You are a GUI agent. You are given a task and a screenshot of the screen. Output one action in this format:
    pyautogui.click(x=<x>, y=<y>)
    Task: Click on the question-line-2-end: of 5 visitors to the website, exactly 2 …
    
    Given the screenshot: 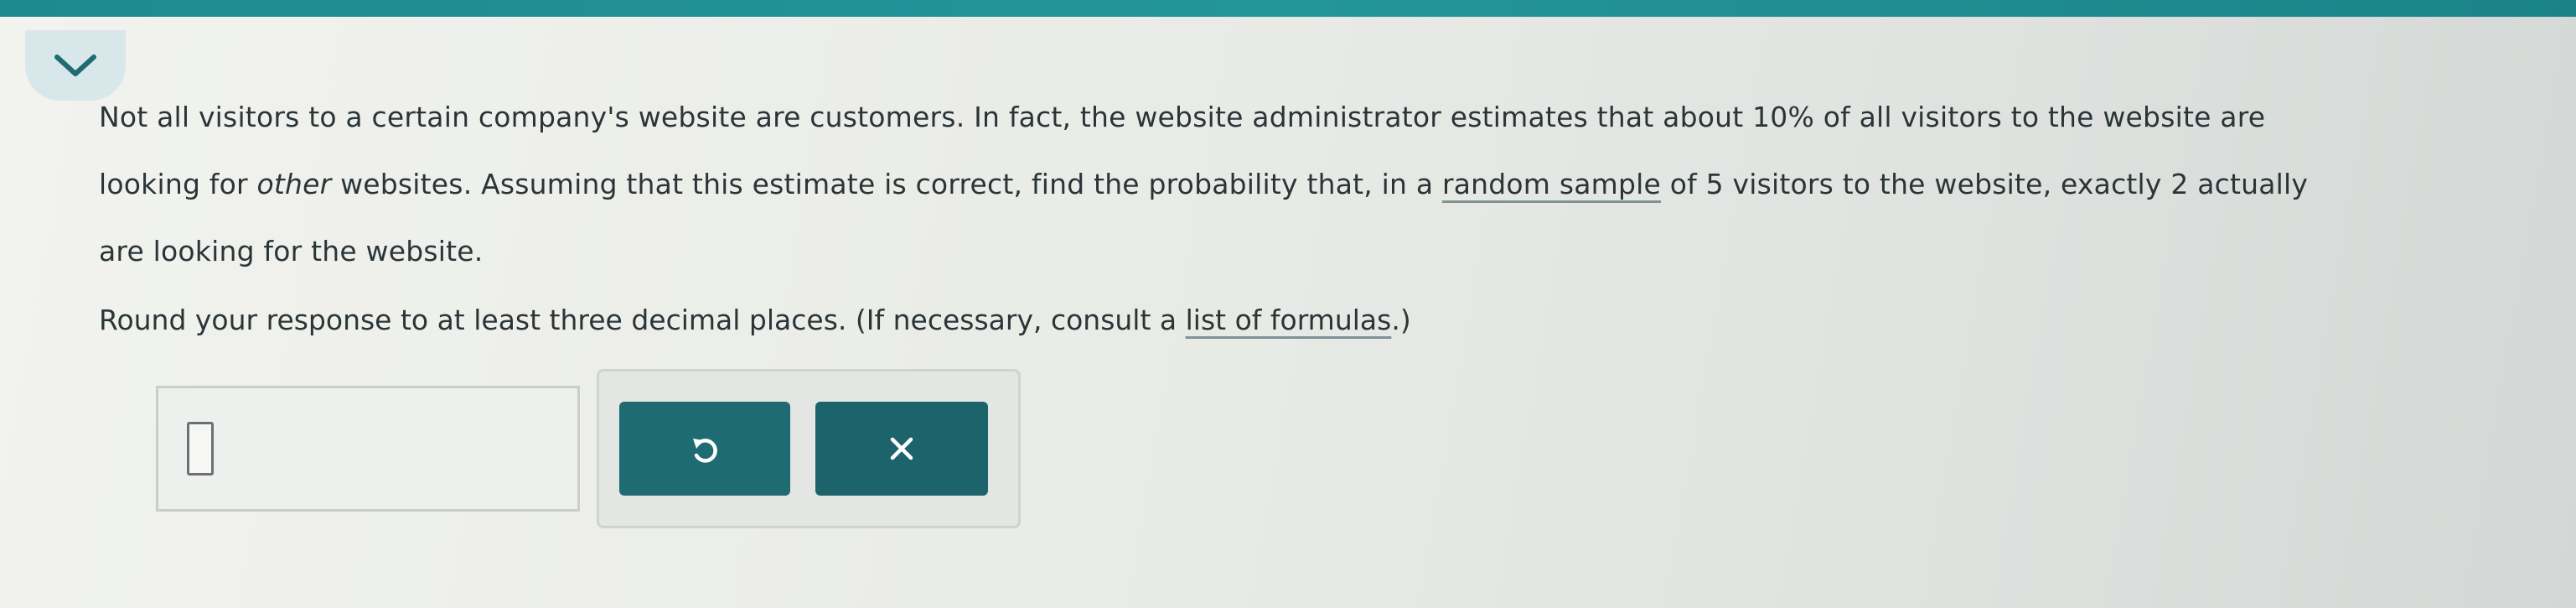 What is the action you would take?
    pyautogui.click(x=1985, y=184)
    